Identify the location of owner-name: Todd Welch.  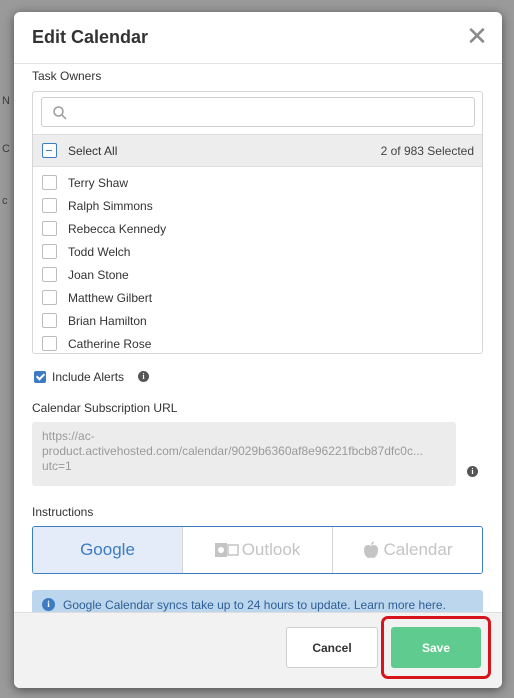
(99, 252).